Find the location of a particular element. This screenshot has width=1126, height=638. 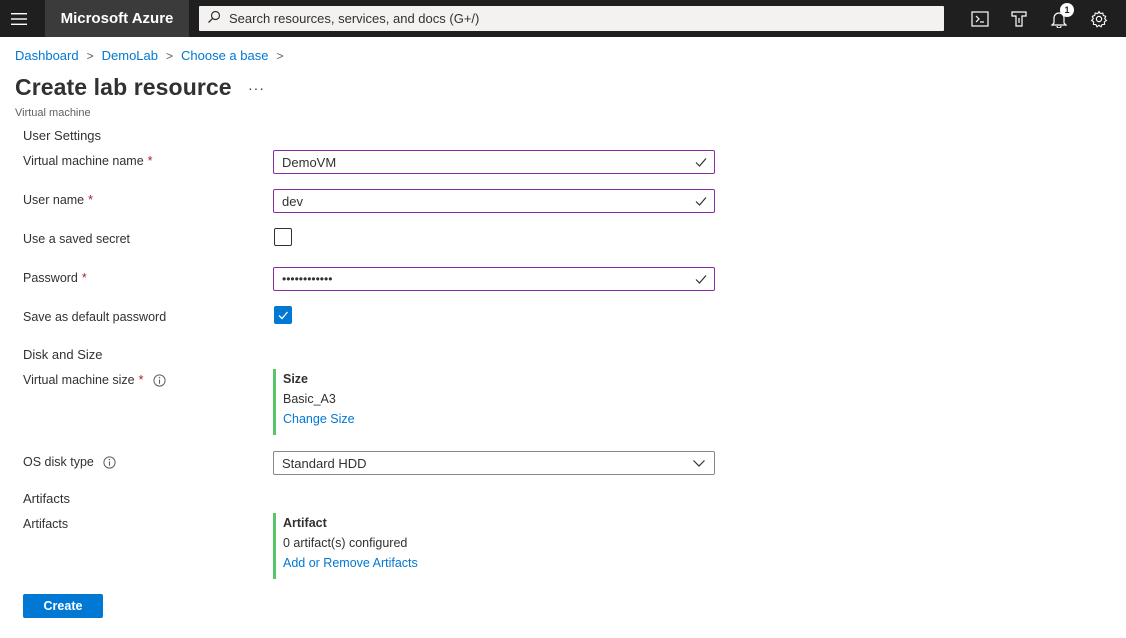

create-button: Create is located at coordinates (63, 606).